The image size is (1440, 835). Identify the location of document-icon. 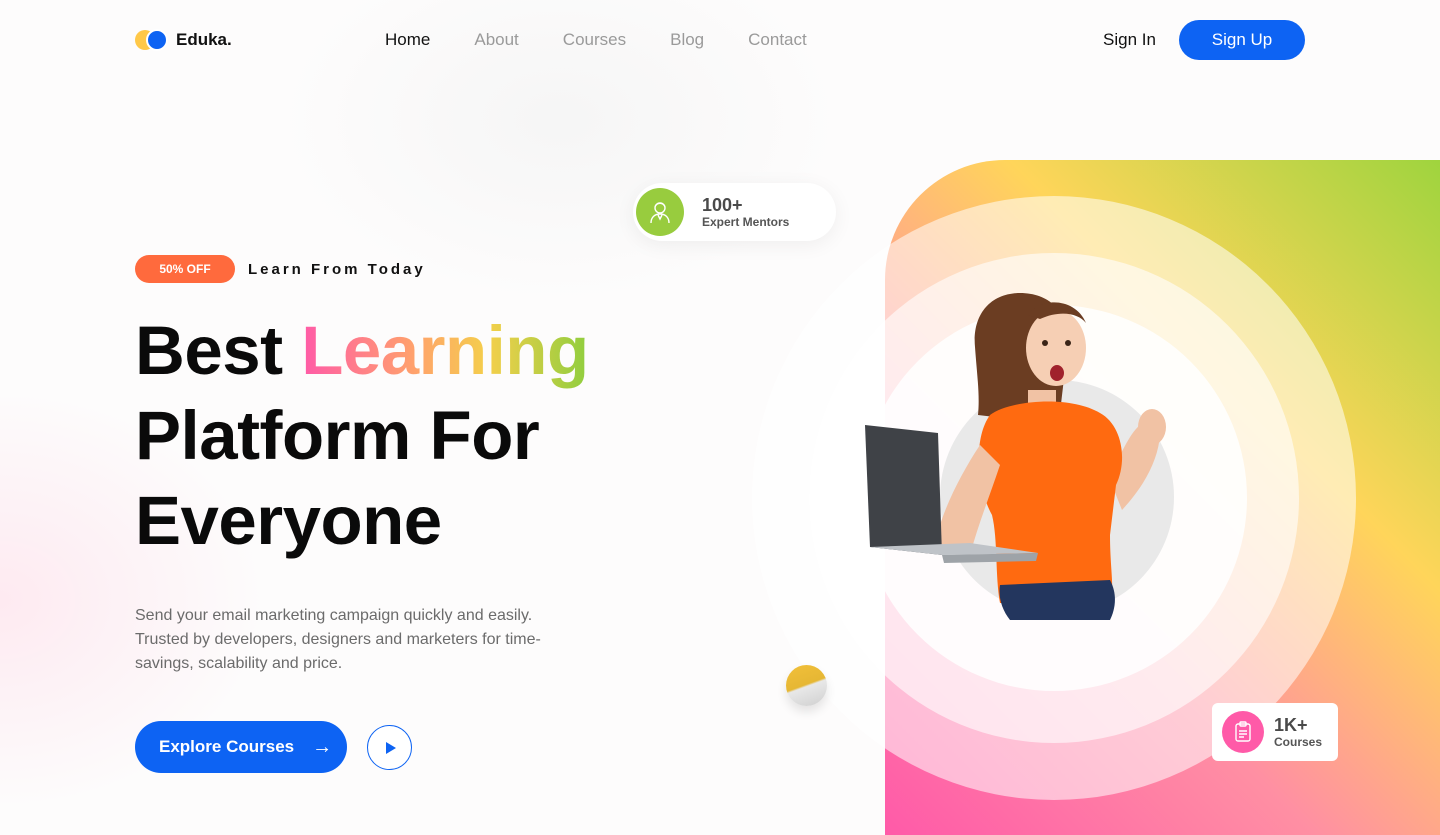
(1243, 732).